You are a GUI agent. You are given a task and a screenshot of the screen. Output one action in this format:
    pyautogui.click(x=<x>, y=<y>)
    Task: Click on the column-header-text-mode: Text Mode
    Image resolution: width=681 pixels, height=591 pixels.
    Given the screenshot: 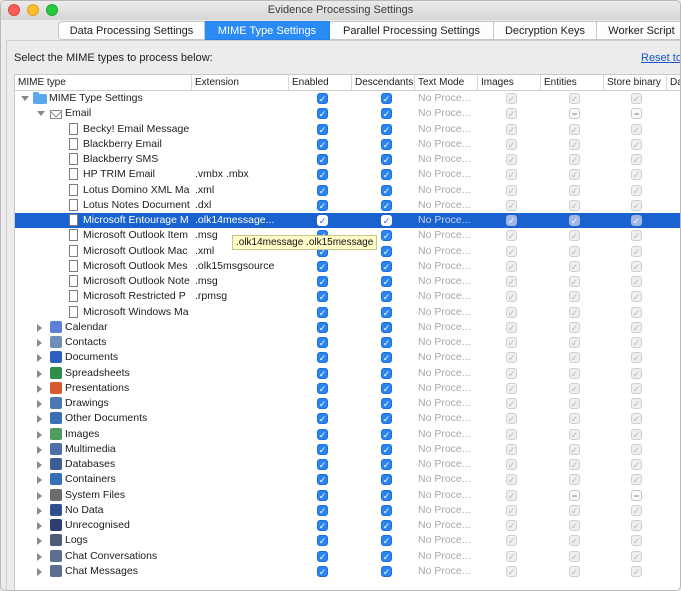 What is the action you would take?
    pyautogui.click(x=446, y=83)
    